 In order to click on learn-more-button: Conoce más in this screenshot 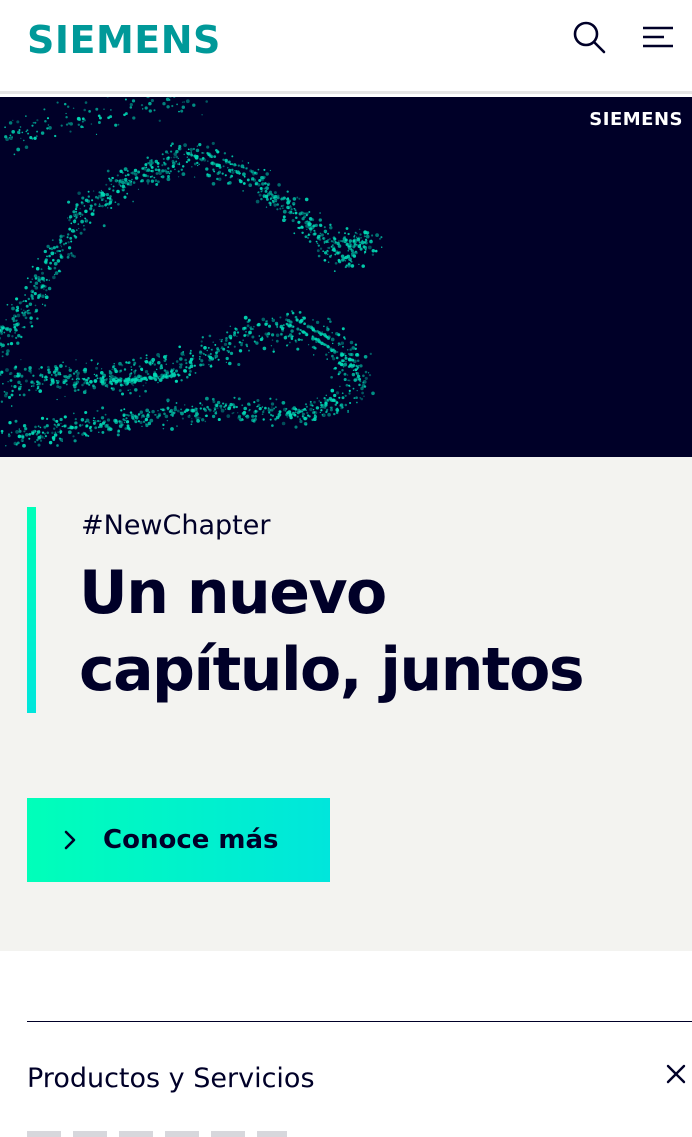, I will do `click(178, 840)`.